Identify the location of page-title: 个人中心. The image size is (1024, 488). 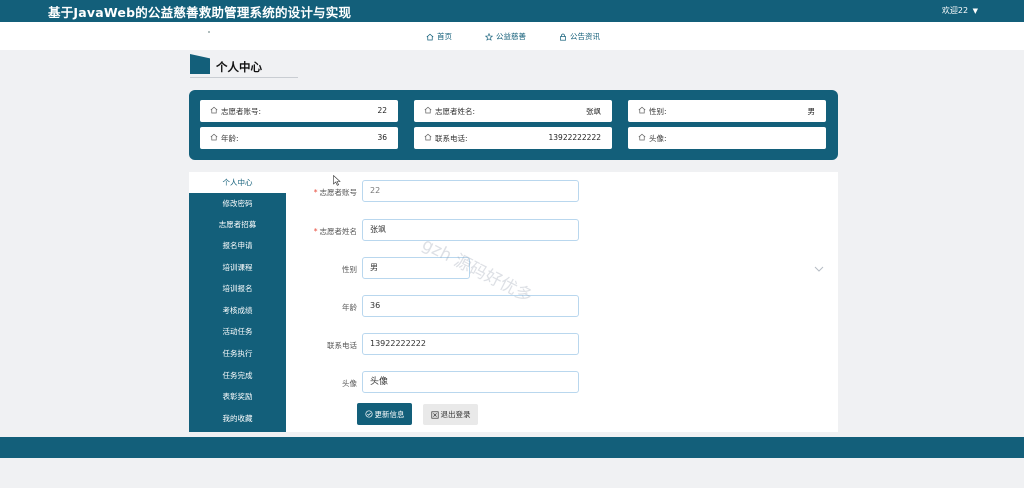
(239, 67).